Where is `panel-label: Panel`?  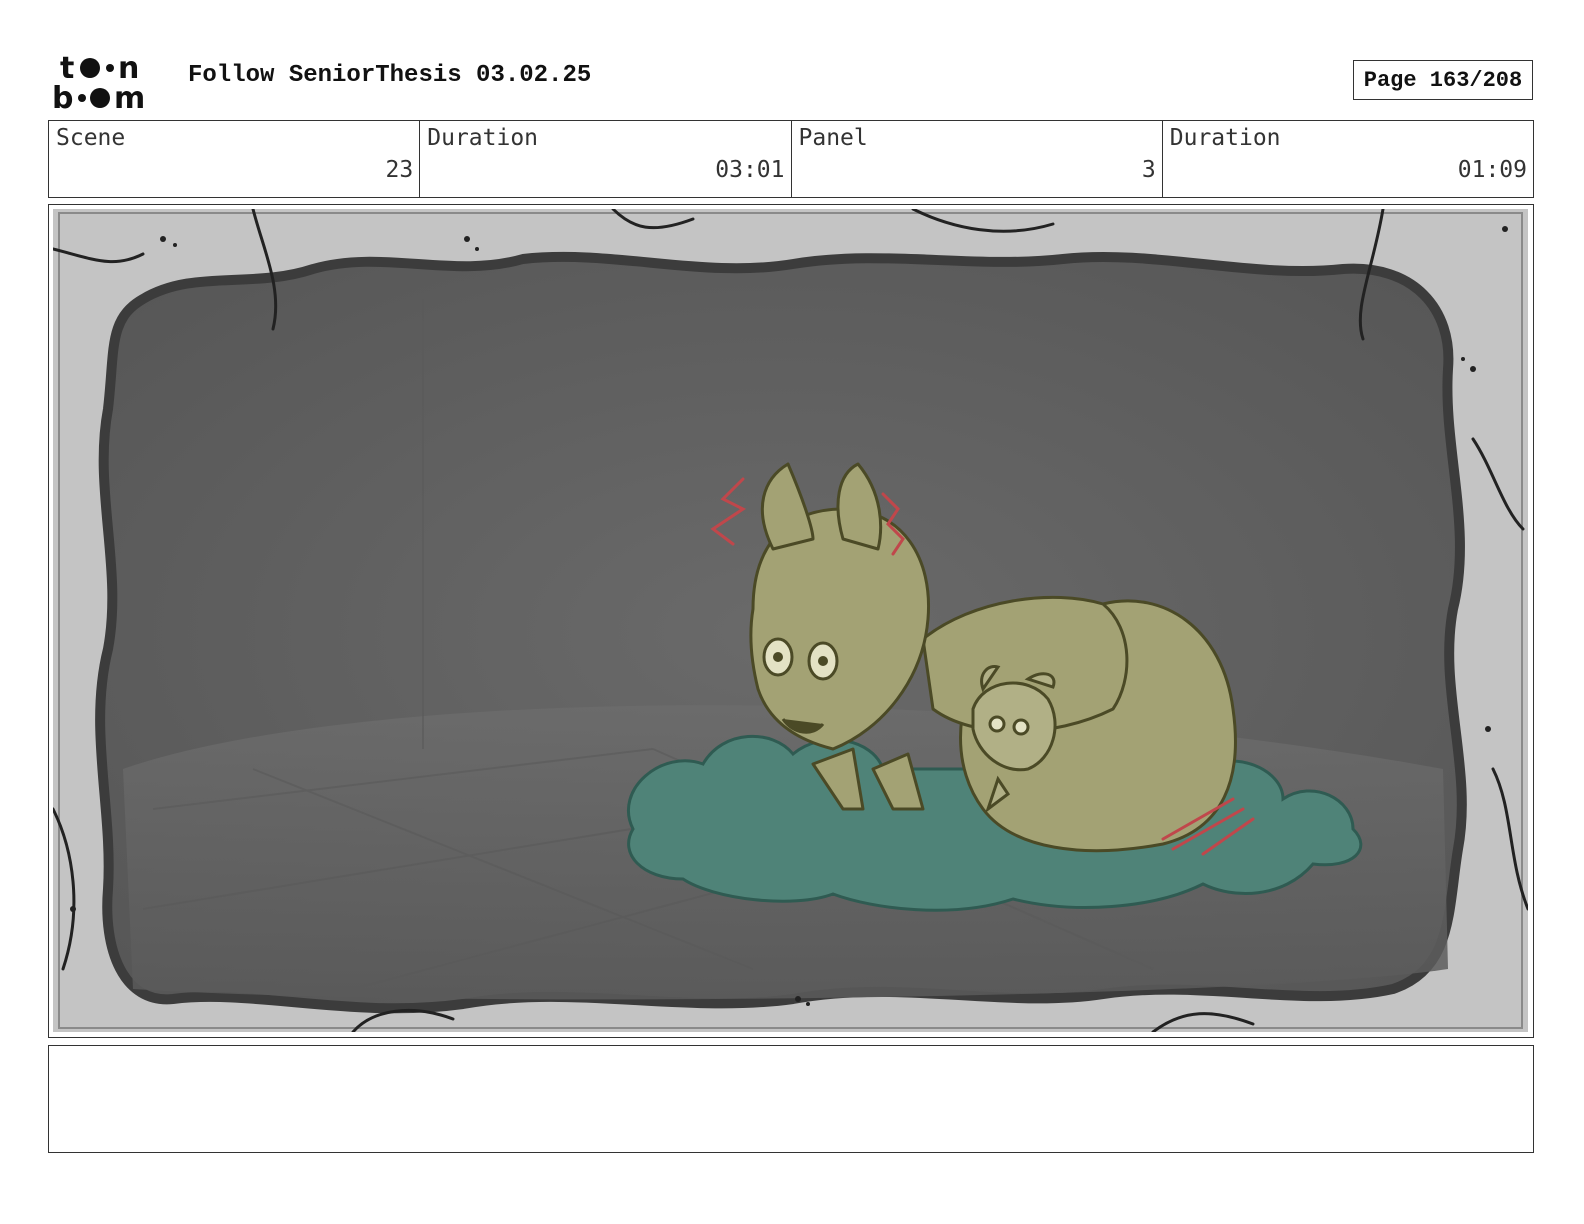 panel-label: Panel is located at coordinates (833, 138).